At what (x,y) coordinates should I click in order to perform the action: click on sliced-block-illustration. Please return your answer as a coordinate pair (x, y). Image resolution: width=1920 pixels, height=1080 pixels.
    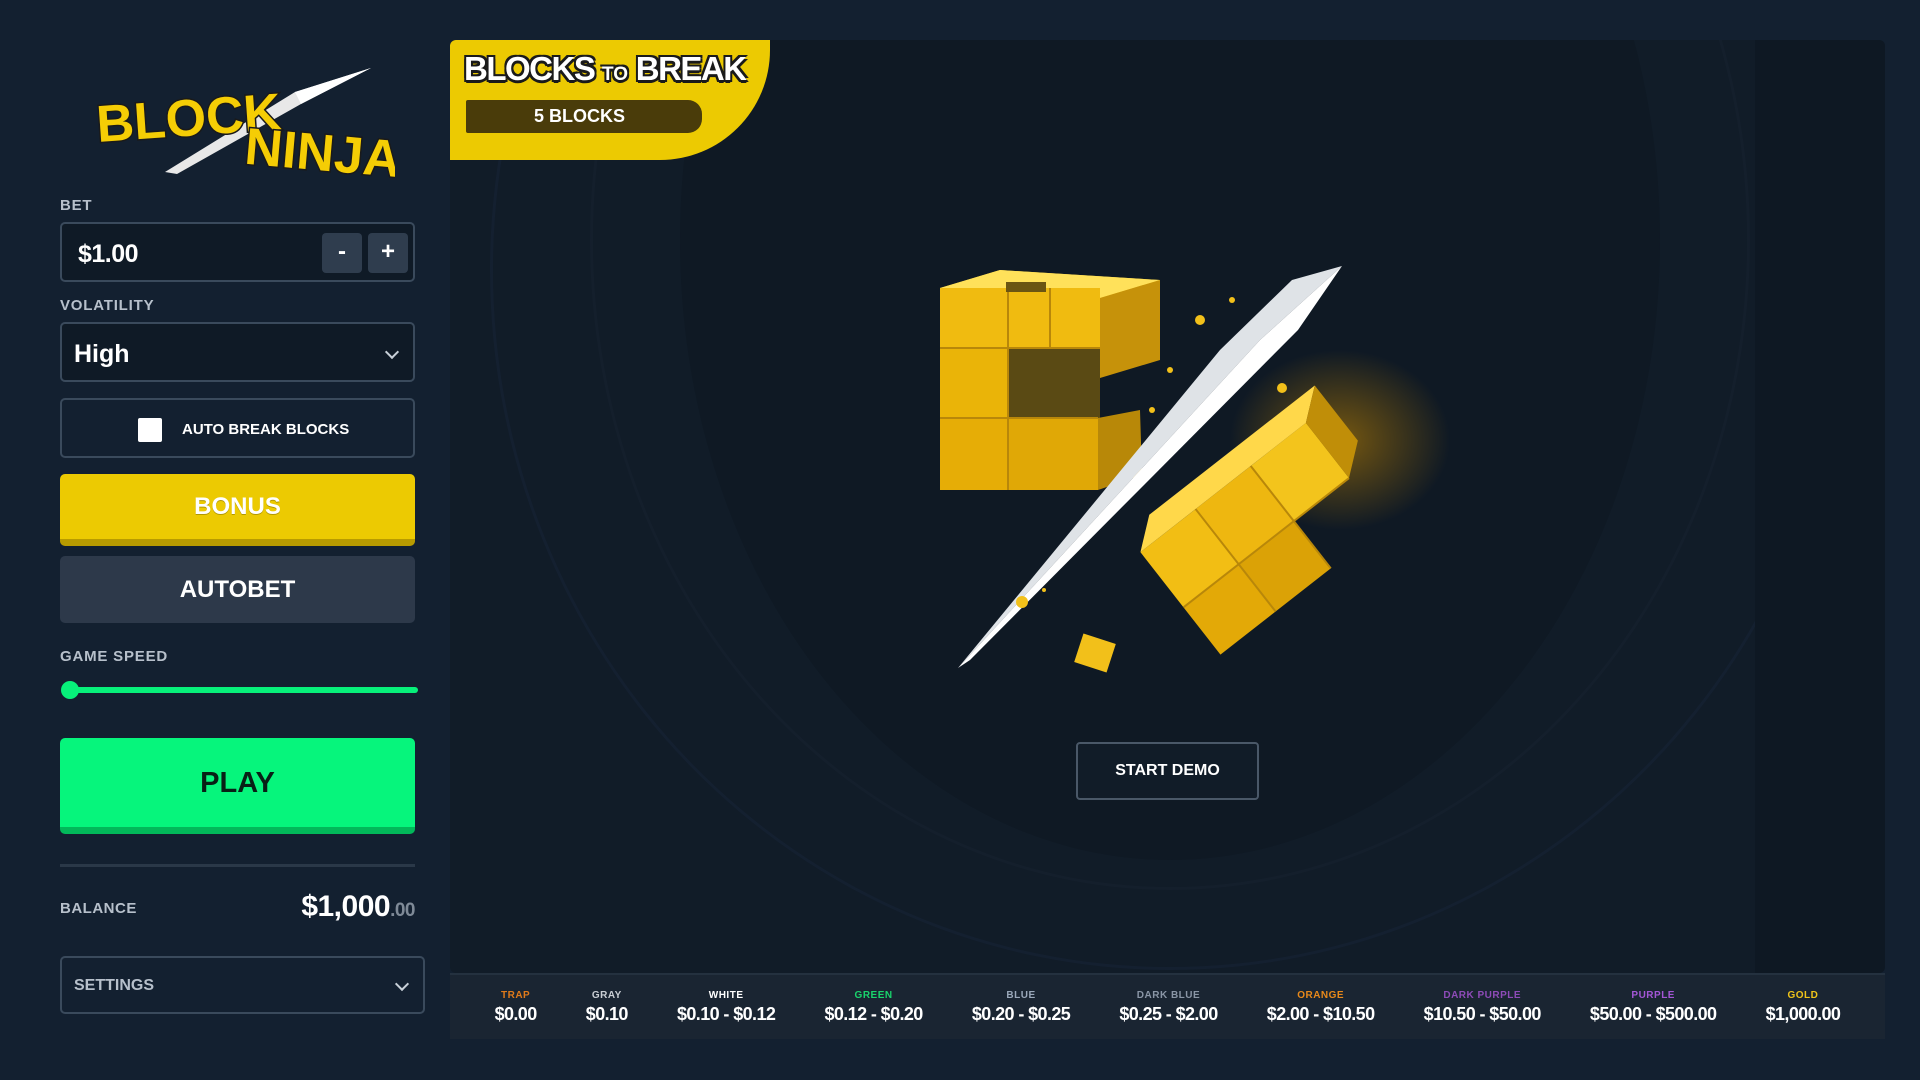
    Looking at the image, I should click on (1195, 469).